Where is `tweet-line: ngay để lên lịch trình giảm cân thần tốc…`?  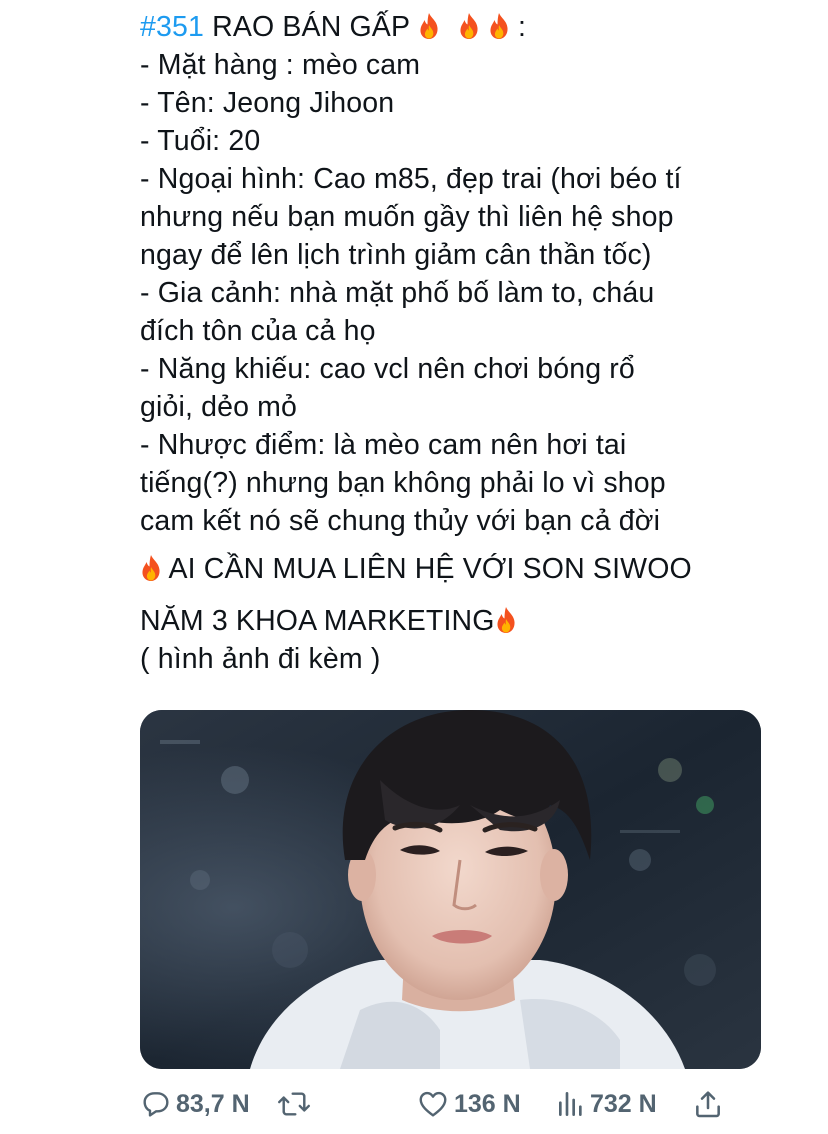
tweet-line: ngay để lên lịch trình giảm cân thần tốc… is located at coordinates (396, 255).